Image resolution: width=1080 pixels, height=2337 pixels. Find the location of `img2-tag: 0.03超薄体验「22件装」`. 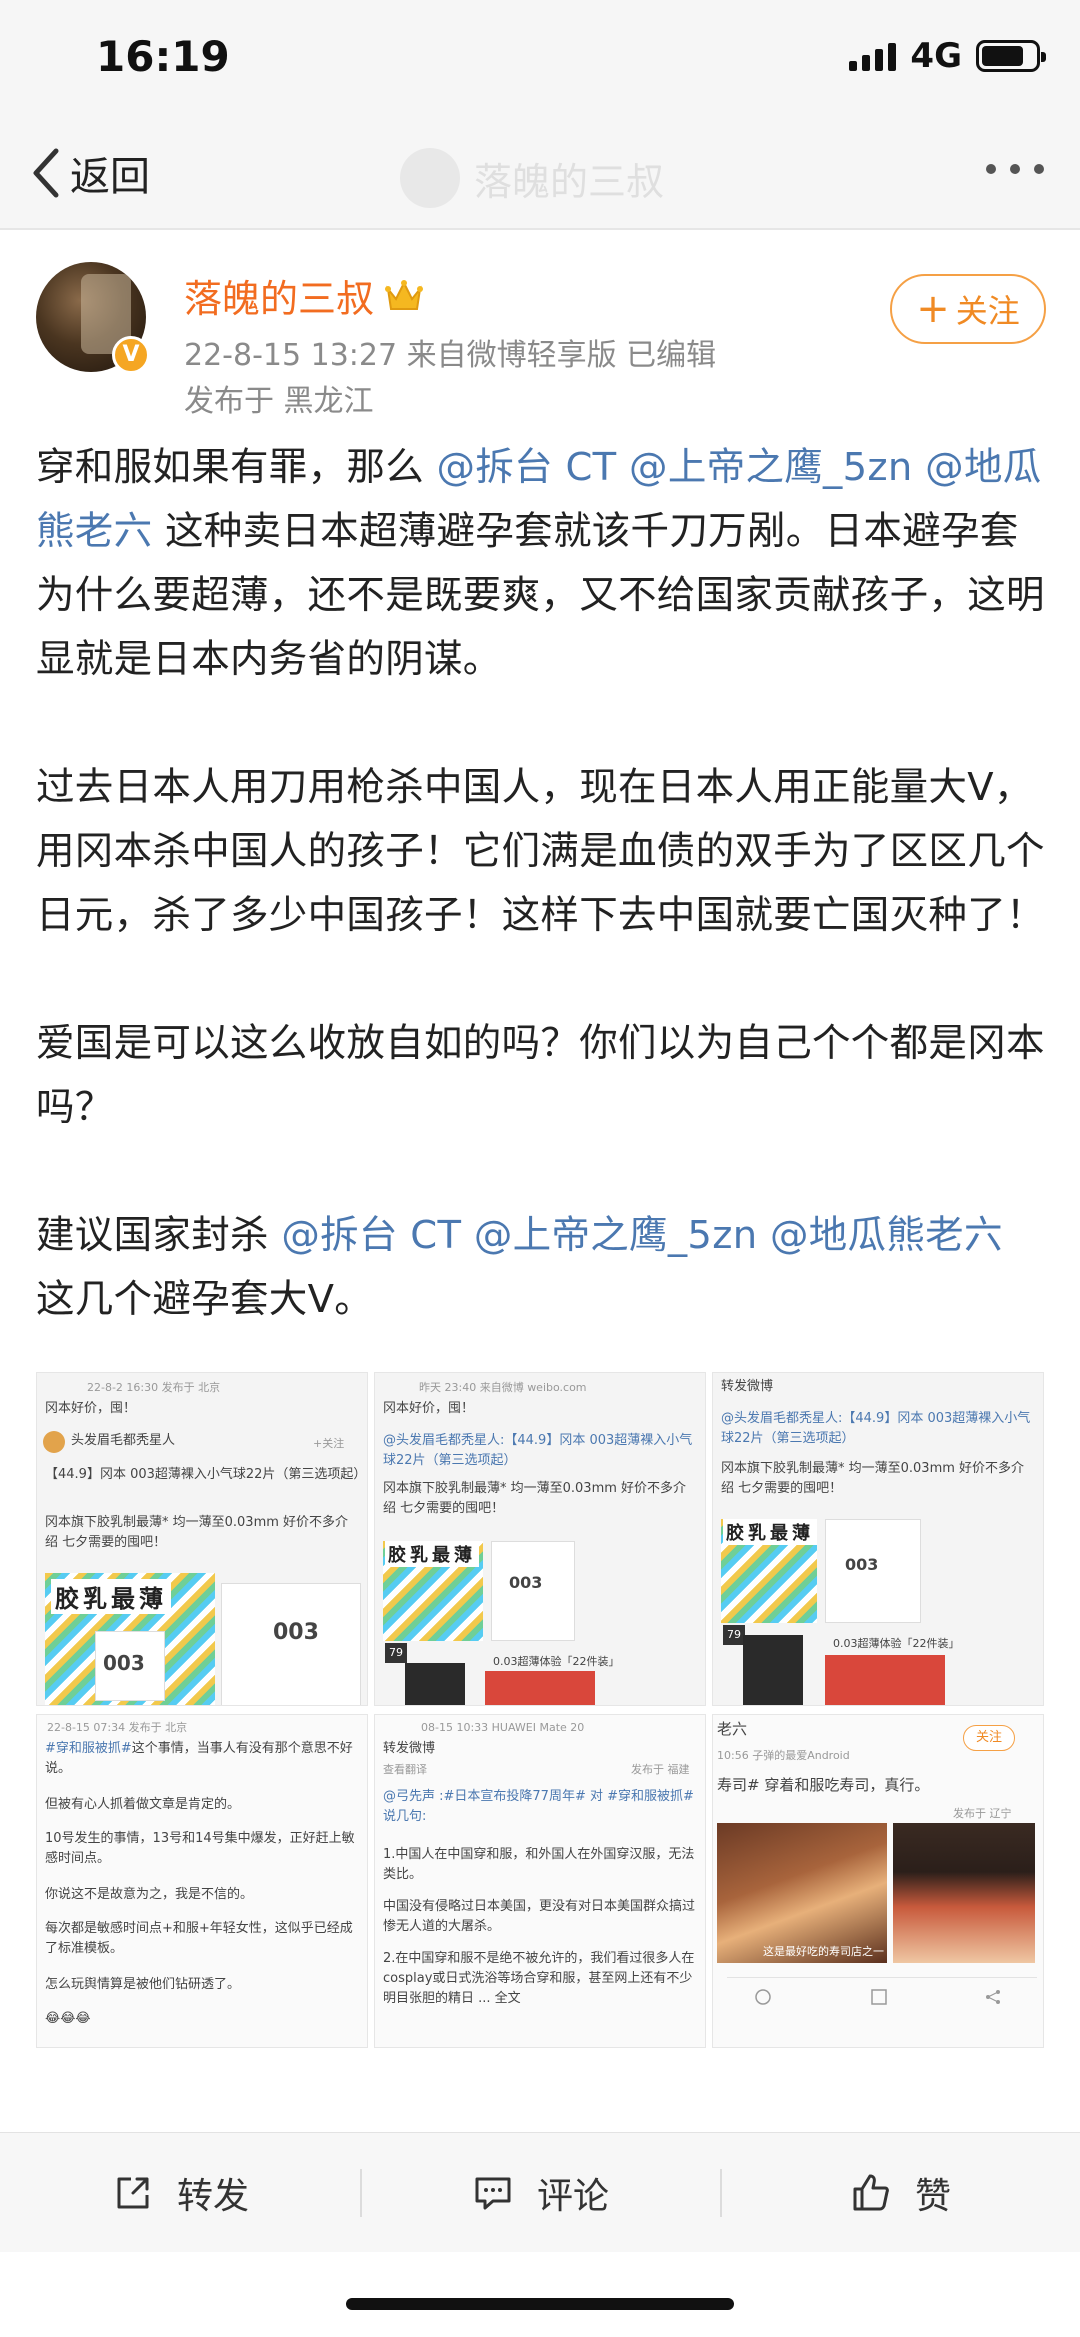

img2-tag: 0.03超薄体验「22件装」 is located at coordinates (556, 1661).